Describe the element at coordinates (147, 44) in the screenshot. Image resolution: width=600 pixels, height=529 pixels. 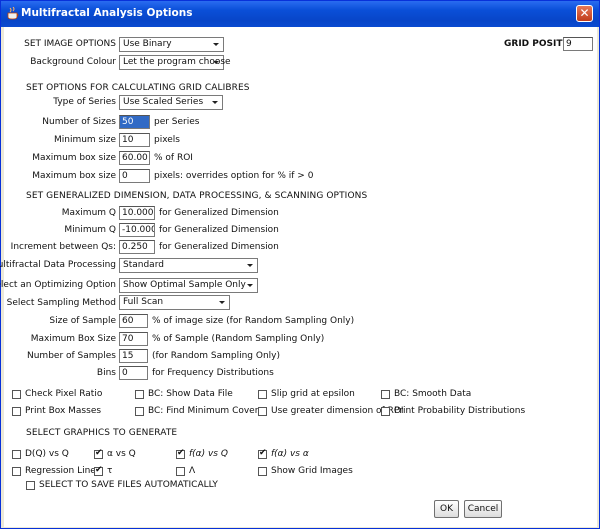
I see `set-image-value: Use Binary` at that location.